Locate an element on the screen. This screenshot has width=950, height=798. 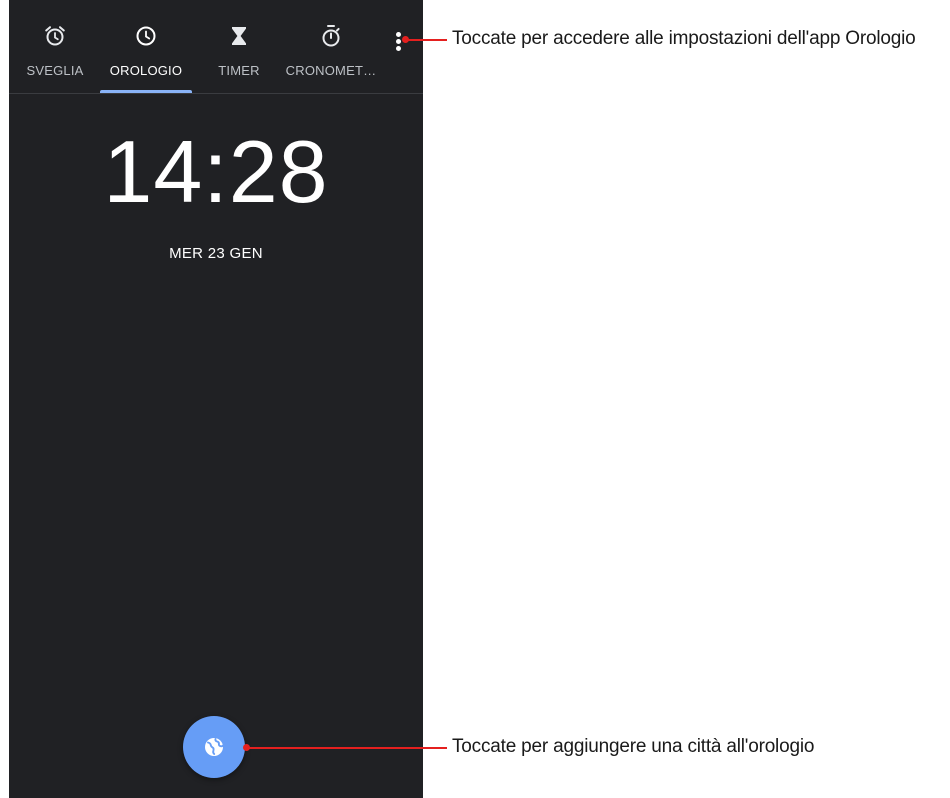
globe-icon is located at coordinates (214, 747).